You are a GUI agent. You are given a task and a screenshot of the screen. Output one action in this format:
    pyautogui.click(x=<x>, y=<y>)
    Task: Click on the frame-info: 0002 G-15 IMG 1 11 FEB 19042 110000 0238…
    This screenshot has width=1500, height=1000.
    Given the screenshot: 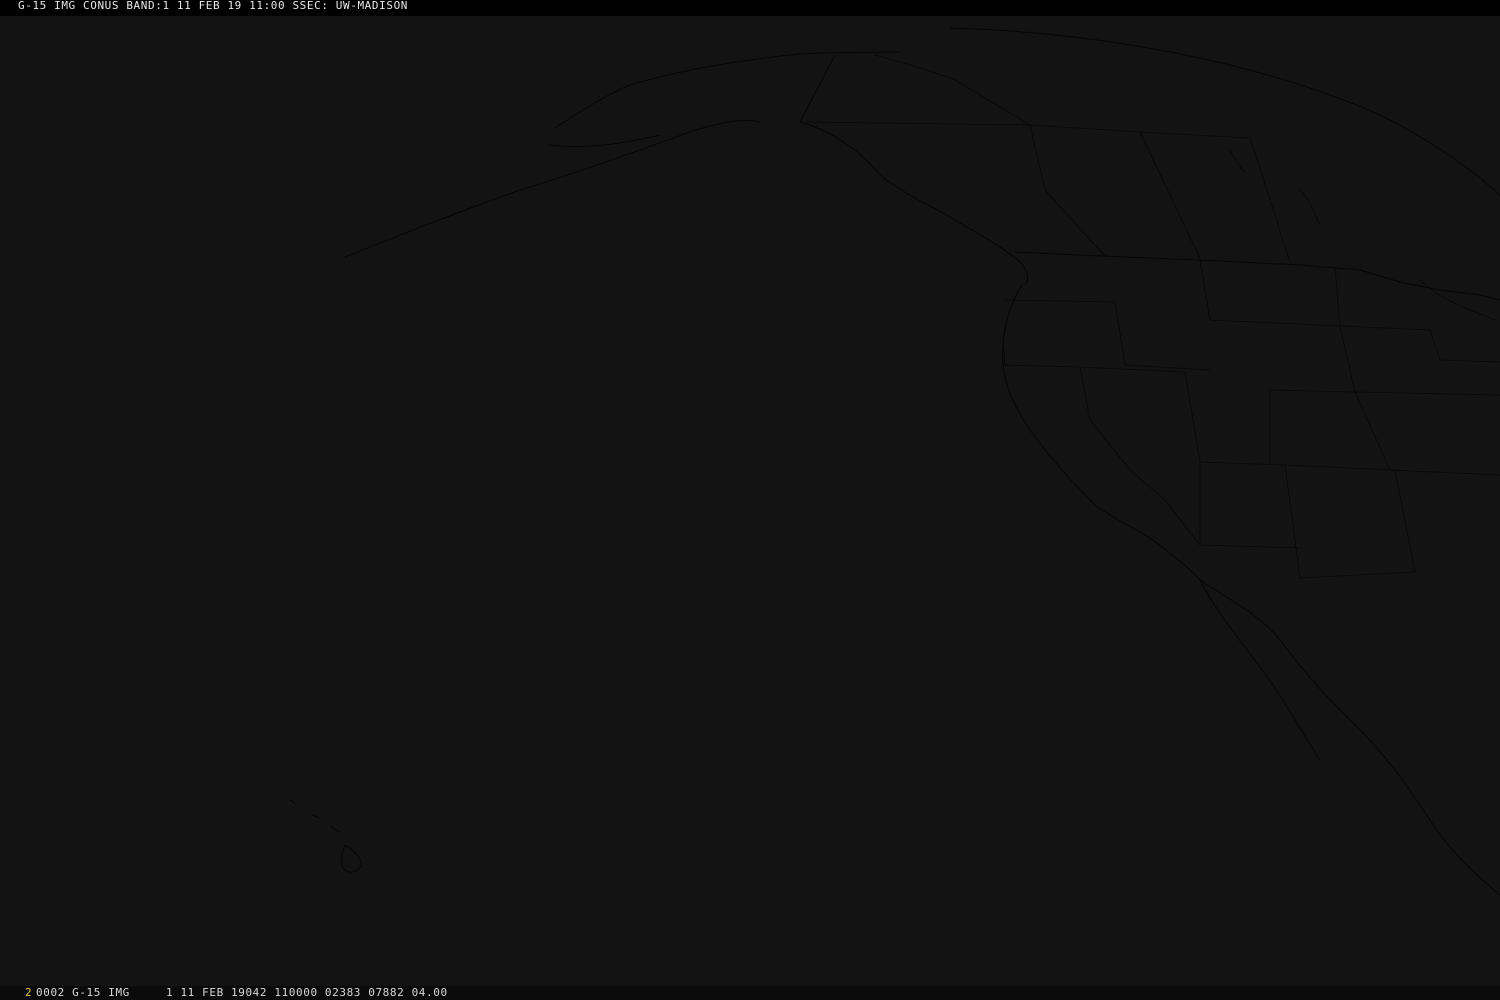 What is the action you would take?
    pyautogui.click(x=242, y=992)
    